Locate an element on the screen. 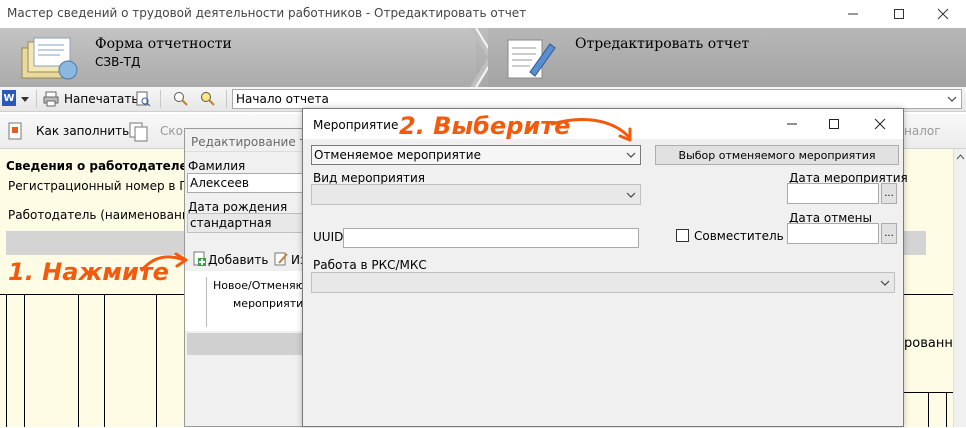  reg-number-label: Регистрационный номер в ПФ is located at coordinates (103, 186).